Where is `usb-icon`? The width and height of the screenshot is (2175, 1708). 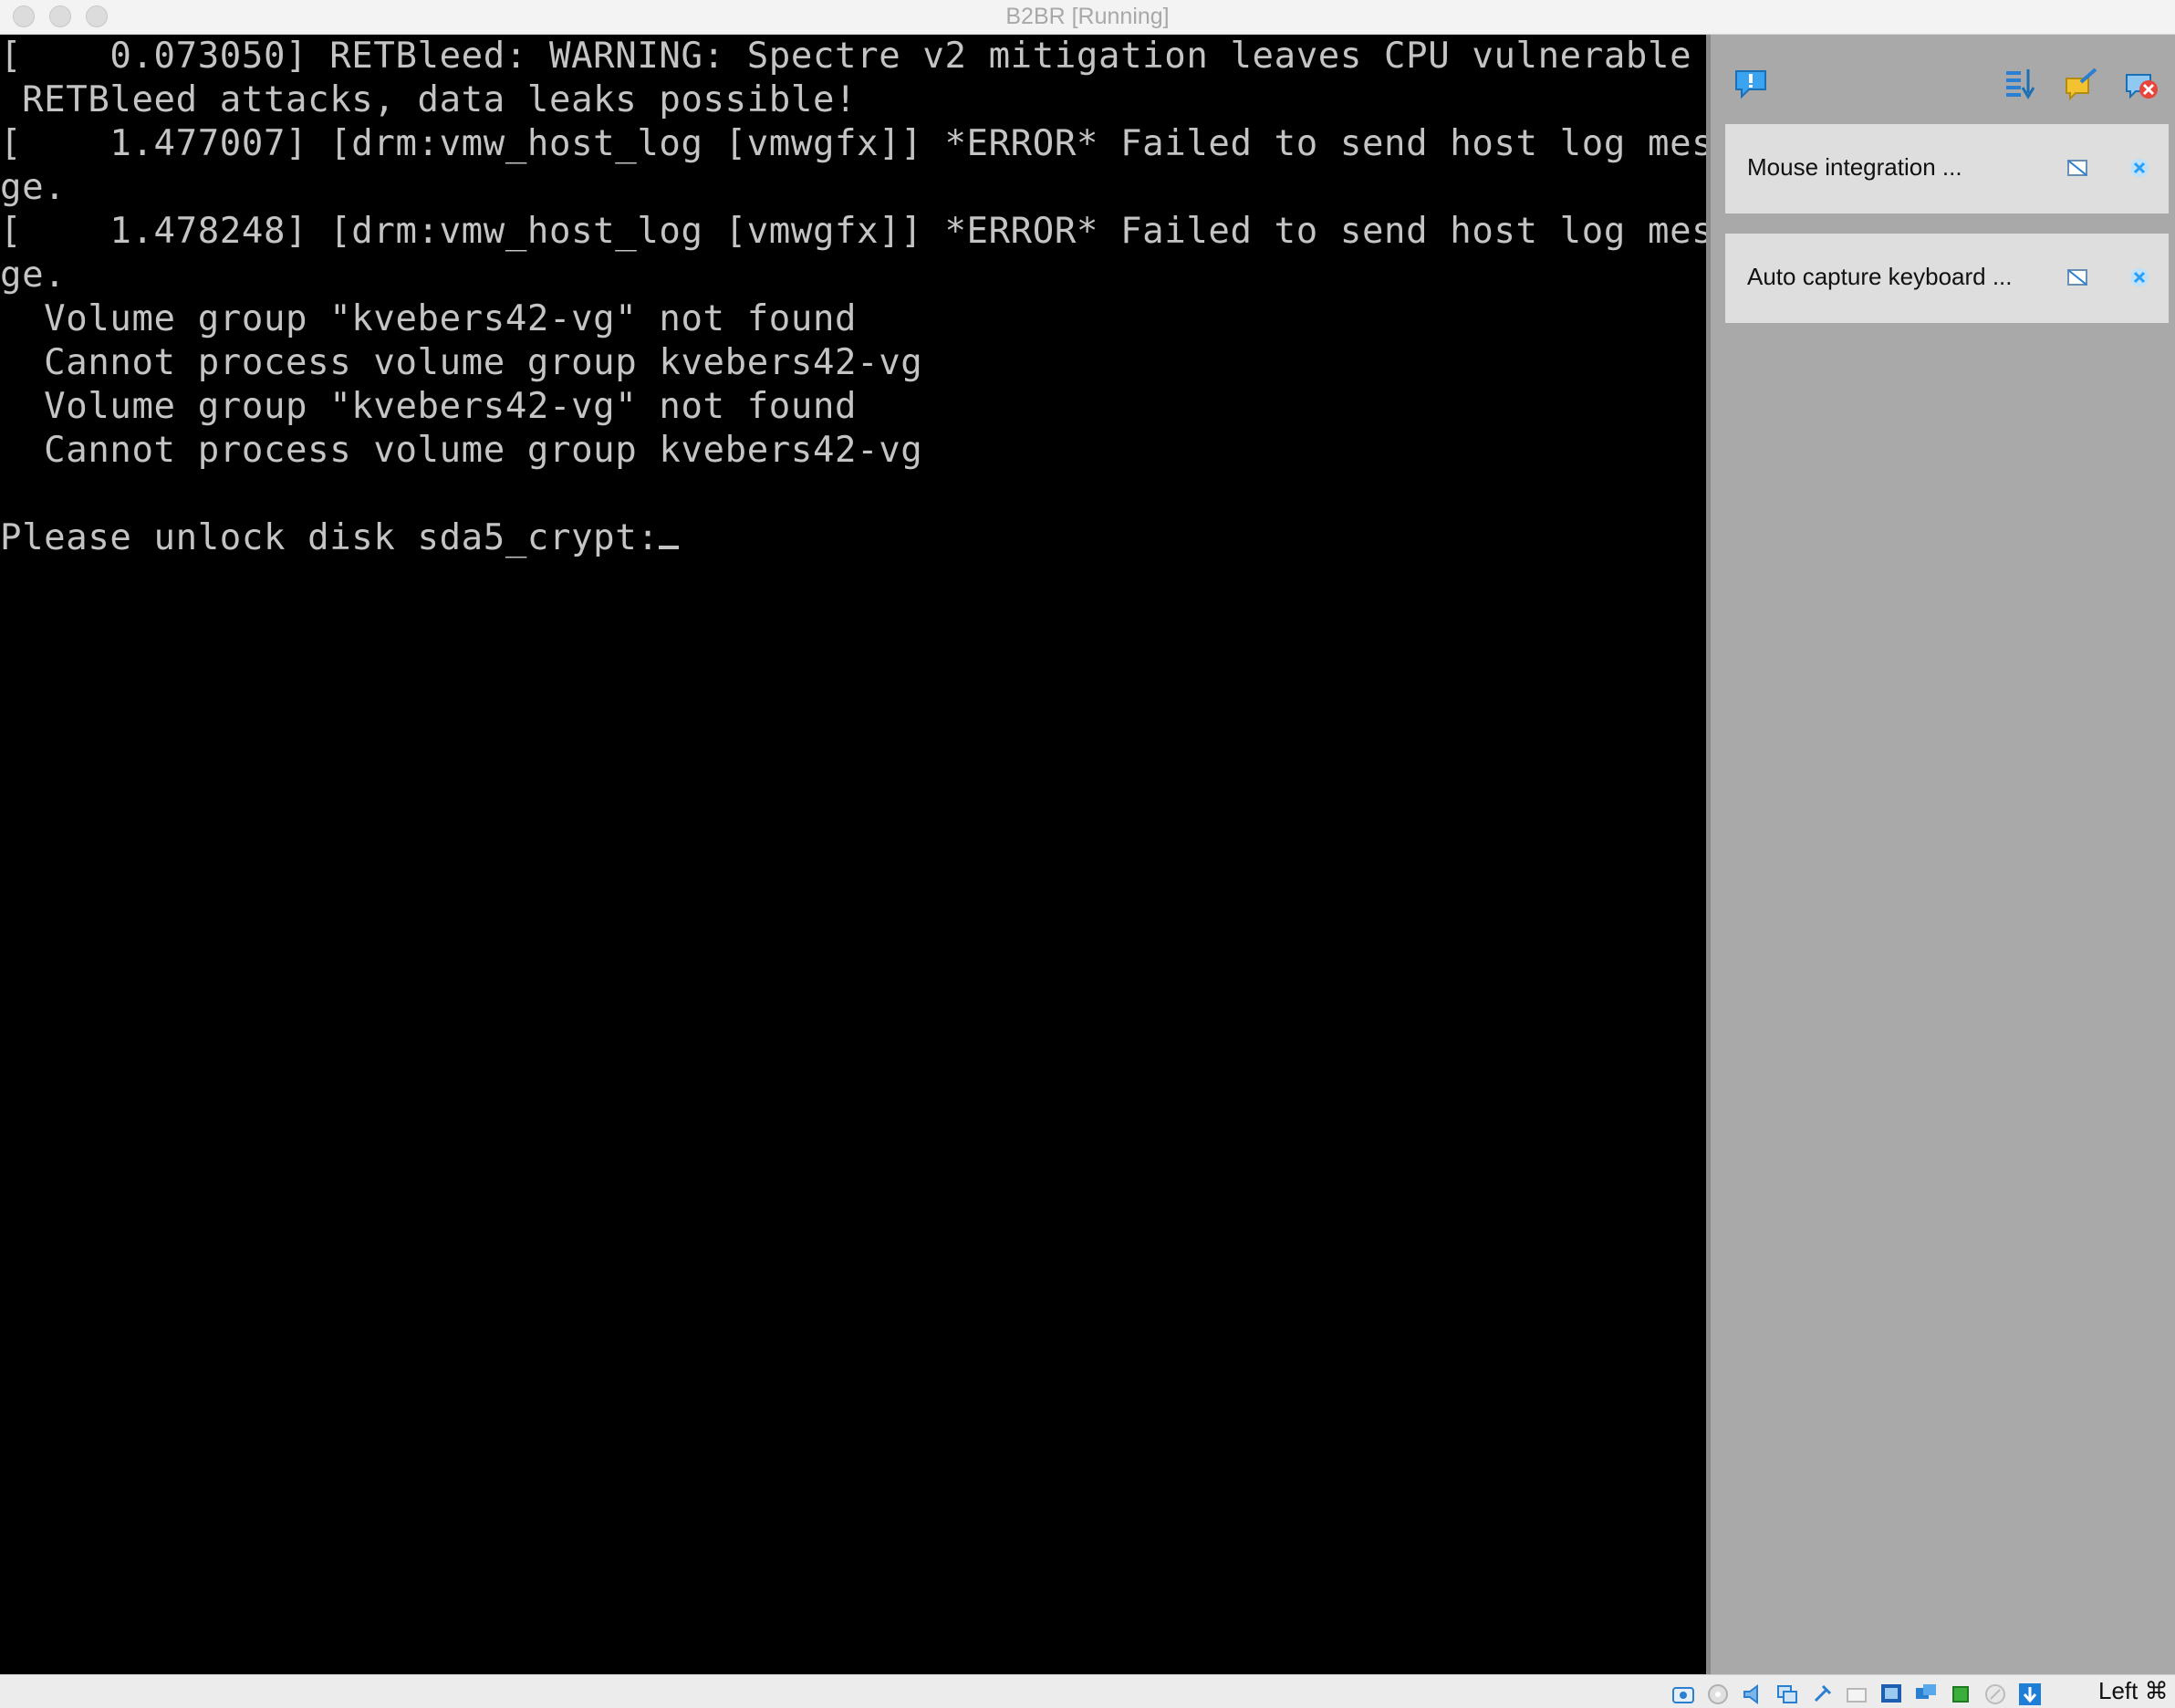
usb-icon is located at coordinates (1822, 1695).